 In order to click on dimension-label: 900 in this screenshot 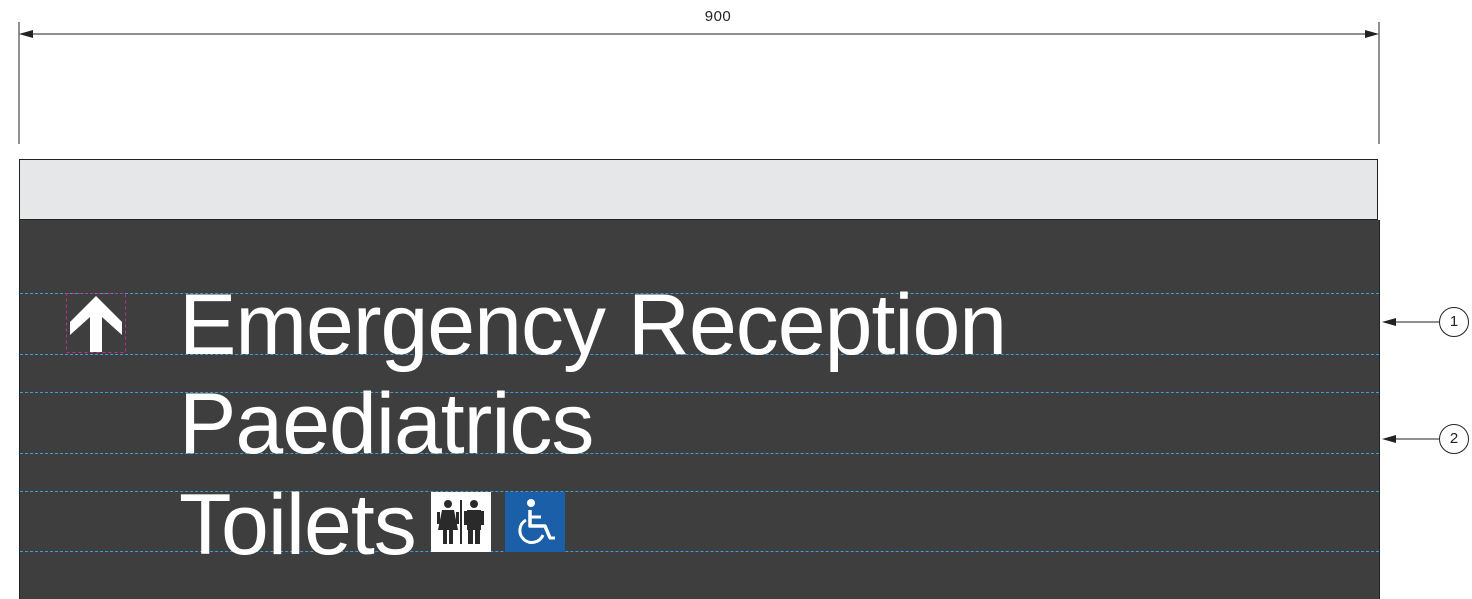, I will do `click(718, 16)`.